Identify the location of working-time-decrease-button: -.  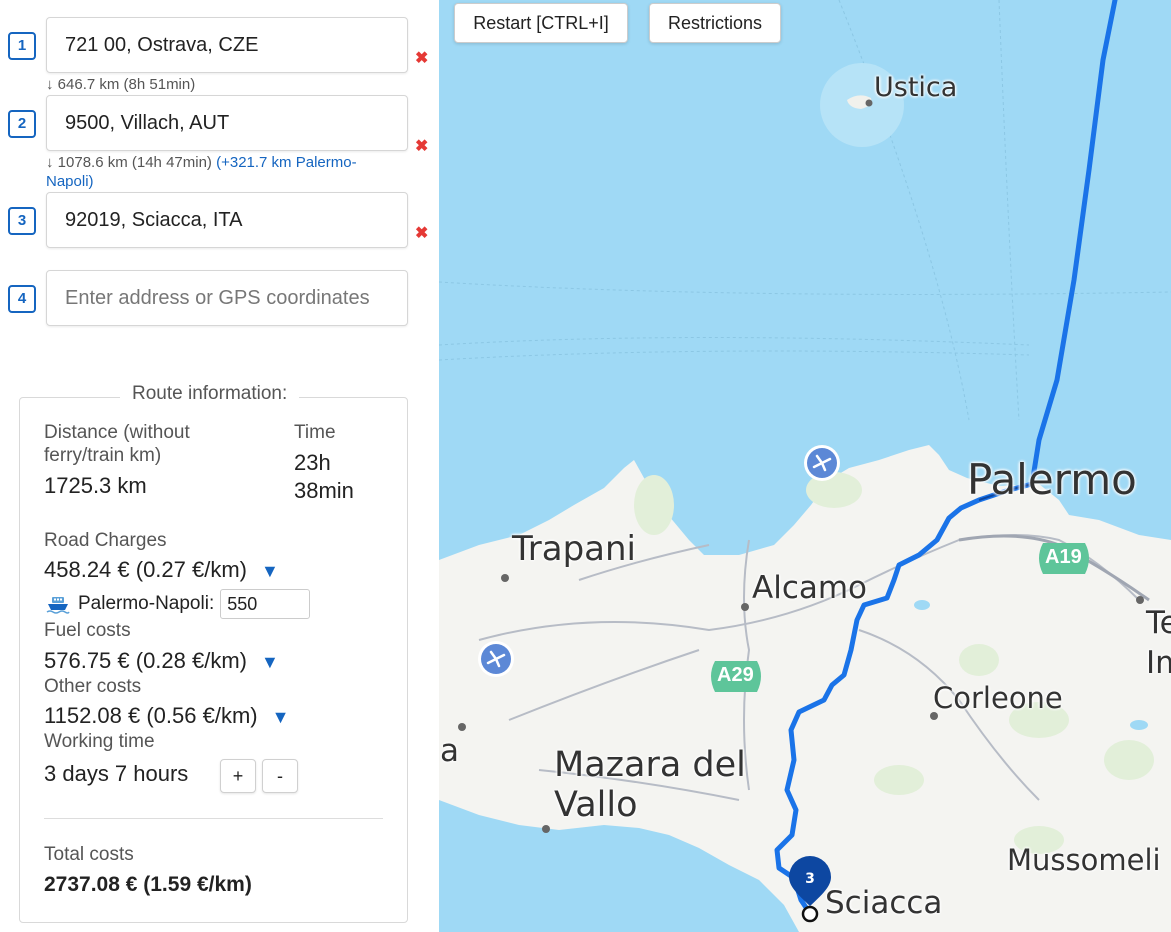
(280, 776).